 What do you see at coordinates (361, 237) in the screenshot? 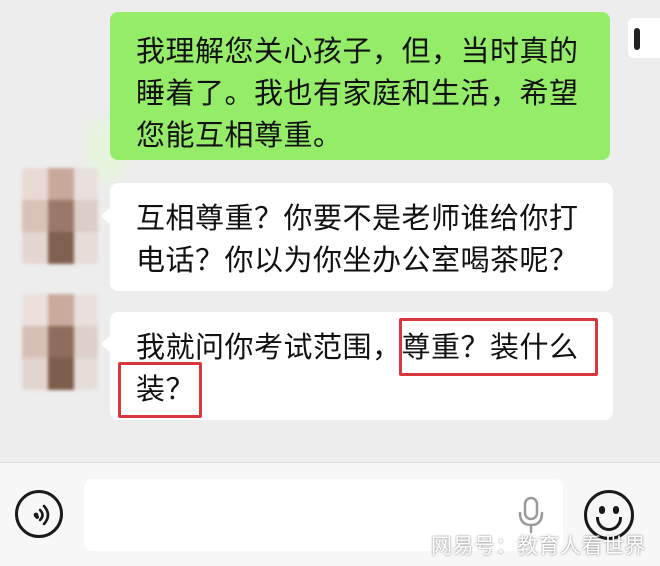
I see `message-bubble-incoming: 互相尊重？你要不是老师谁给你打 电话？你以为你坐办公室喝茶呢？` at bounding box center [361, 237].